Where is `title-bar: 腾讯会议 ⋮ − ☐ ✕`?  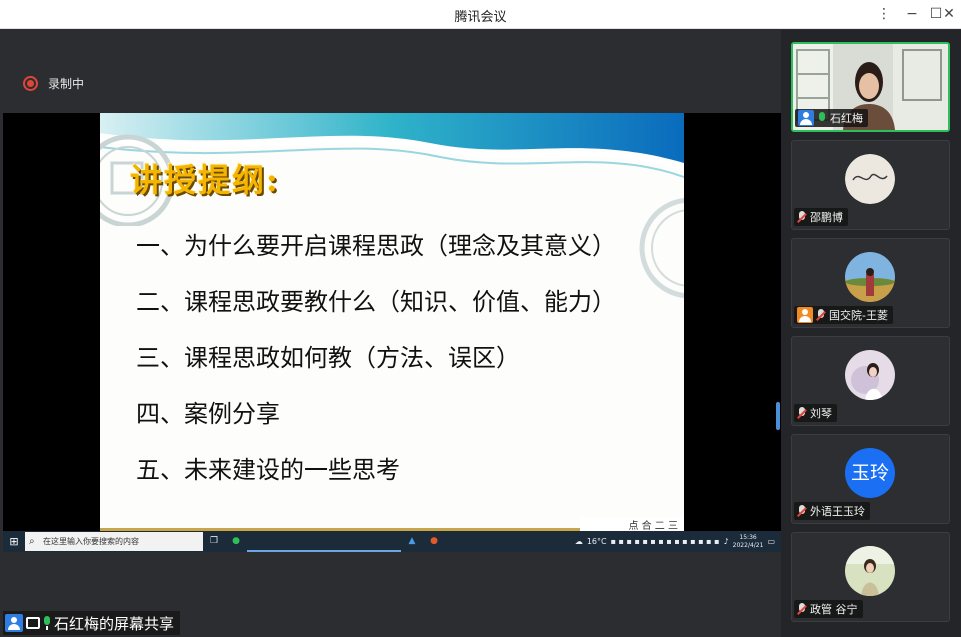 title-bar: 腾讯会议 ⋮ − ☐ ✕ is located at coordinates (480, 14).